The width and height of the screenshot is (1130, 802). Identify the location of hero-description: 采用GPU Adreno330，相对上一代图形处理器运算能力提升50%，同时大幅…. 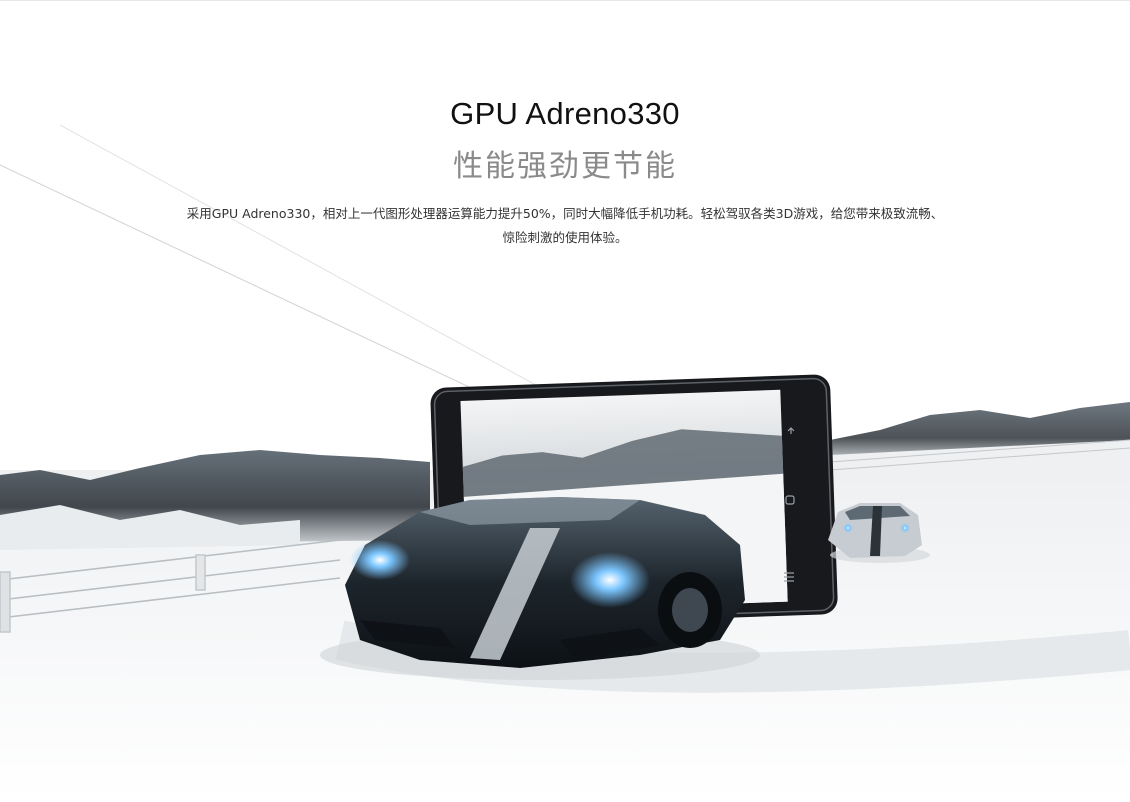
(565, 225).